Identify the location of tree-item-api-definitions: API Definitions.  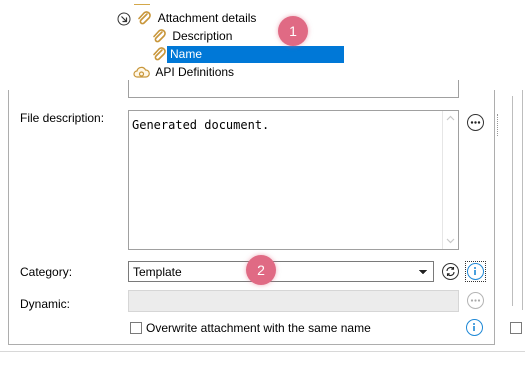
(183, 72).